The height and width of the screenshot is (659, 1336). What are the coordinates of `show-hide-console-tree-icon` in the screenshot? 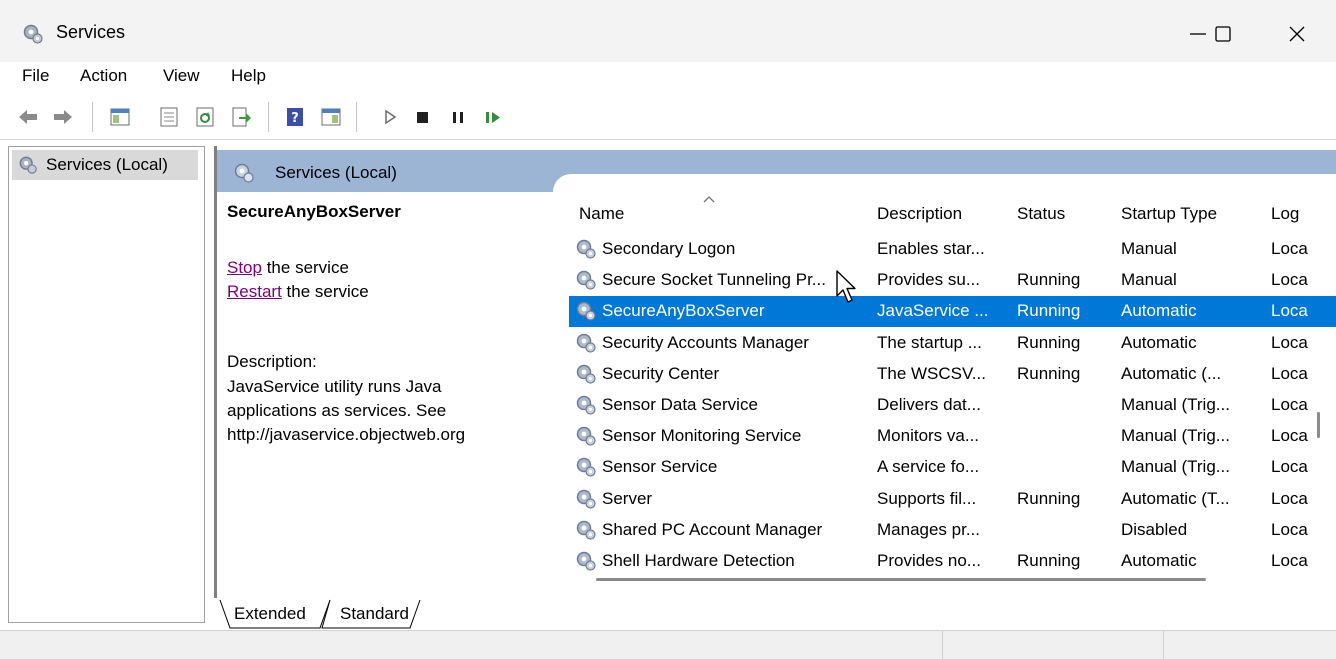 It's located at (120, 117).